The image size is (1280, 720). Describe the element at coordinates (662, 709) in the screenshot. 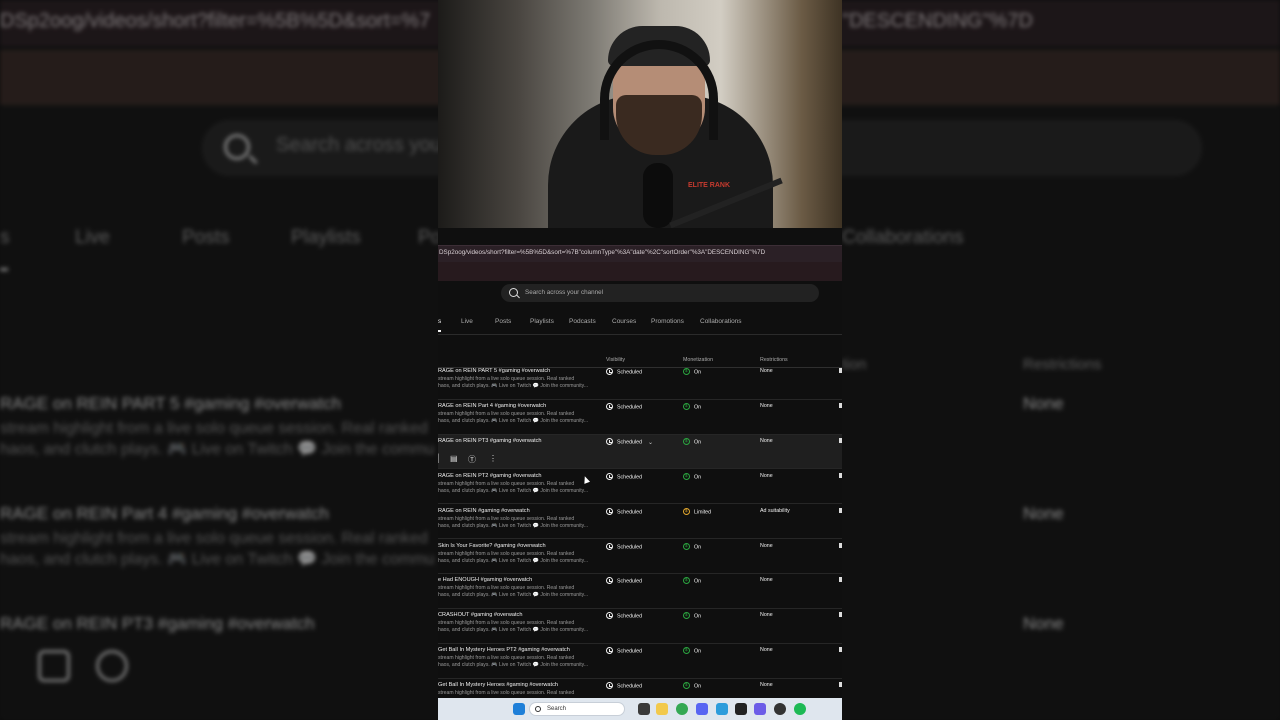

I see `file-explorer-icon` at that location.